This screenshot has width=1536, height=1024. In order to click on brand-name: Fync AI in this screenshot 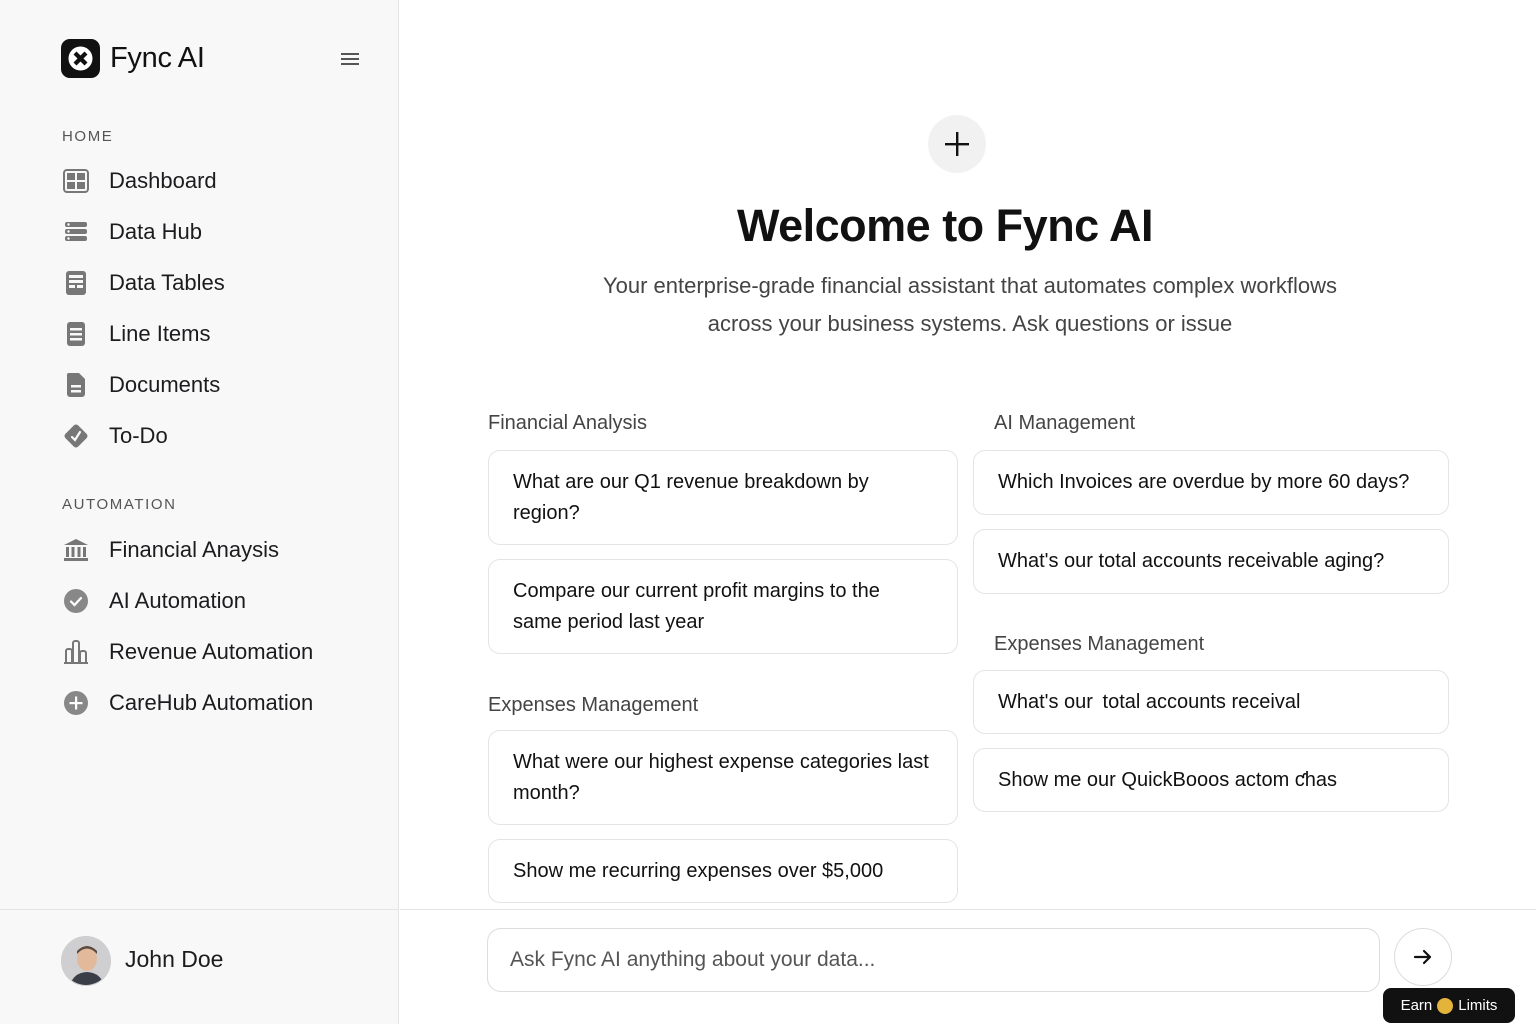, I will do `click(157, 58)`.